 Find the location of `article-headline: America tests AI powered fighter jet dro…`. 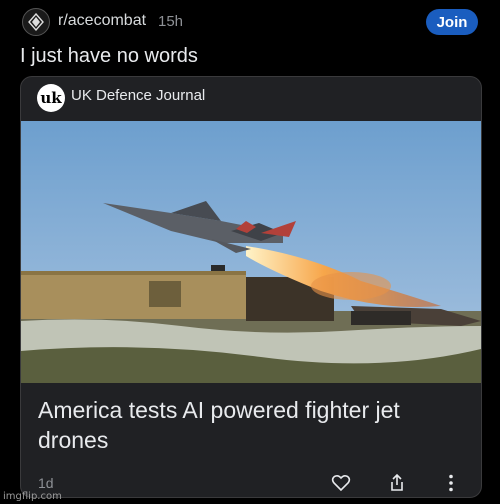

article-headline: America tests AI powered fighter jet dro… is located at coordinates (253, 425).